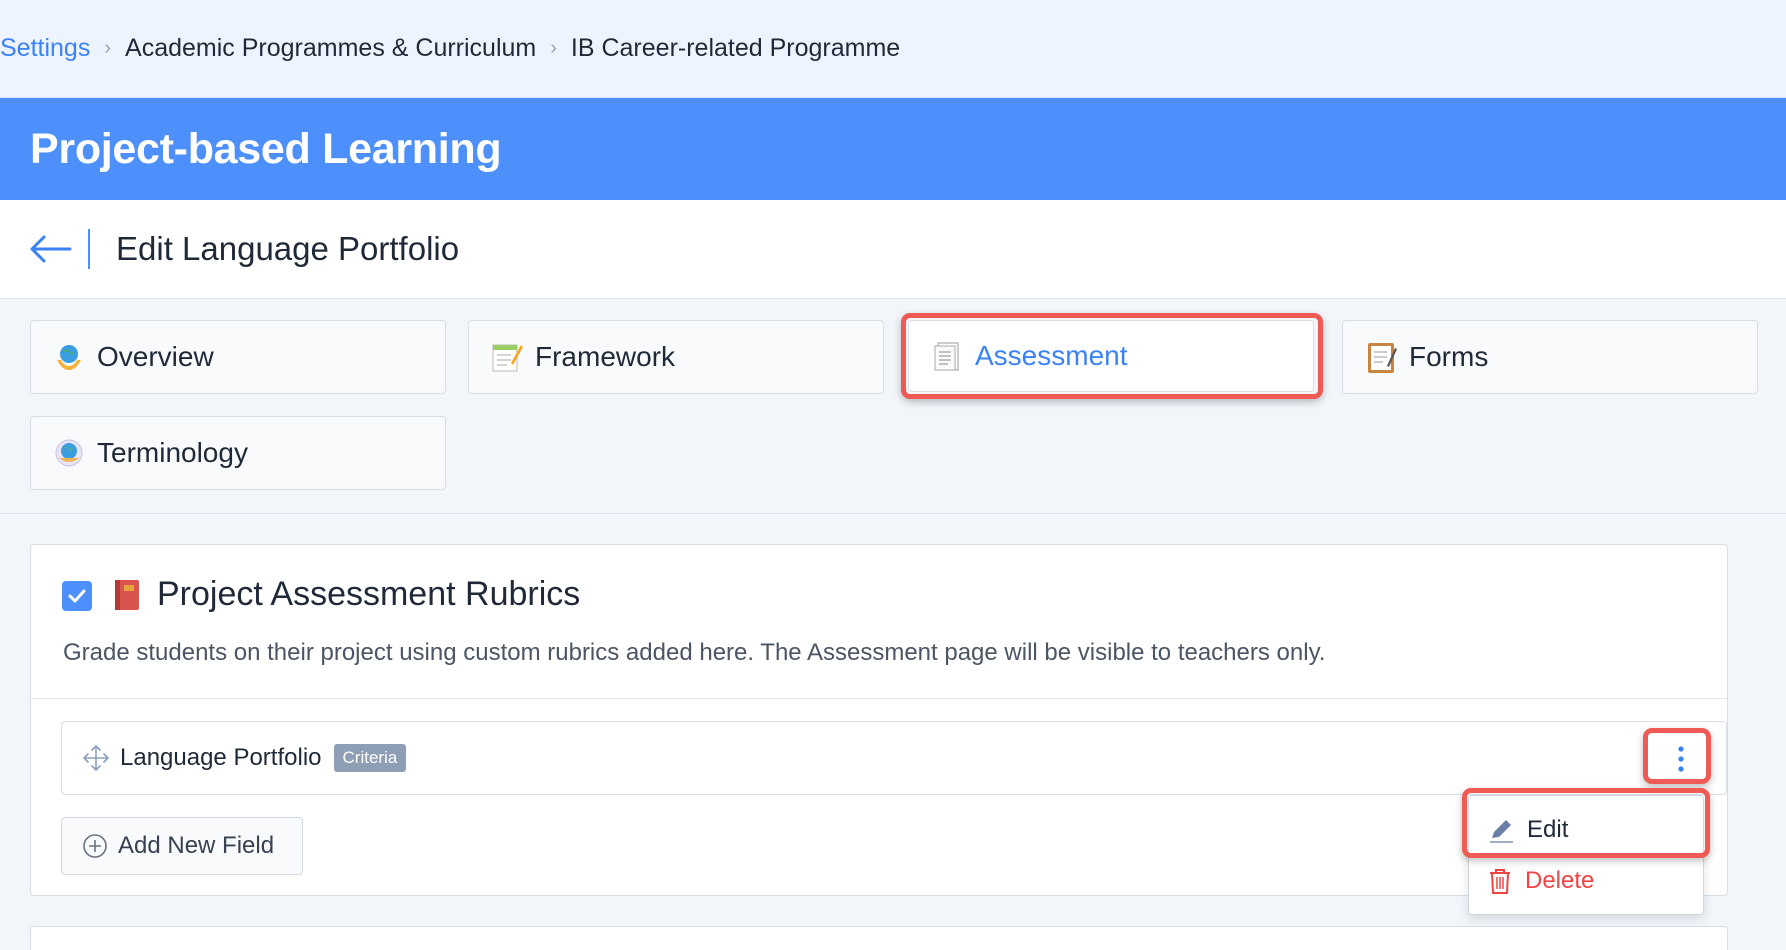 This screenshot has width=1786, height=950. I want to click on tab-label: Assessment, so click(1051, 355).